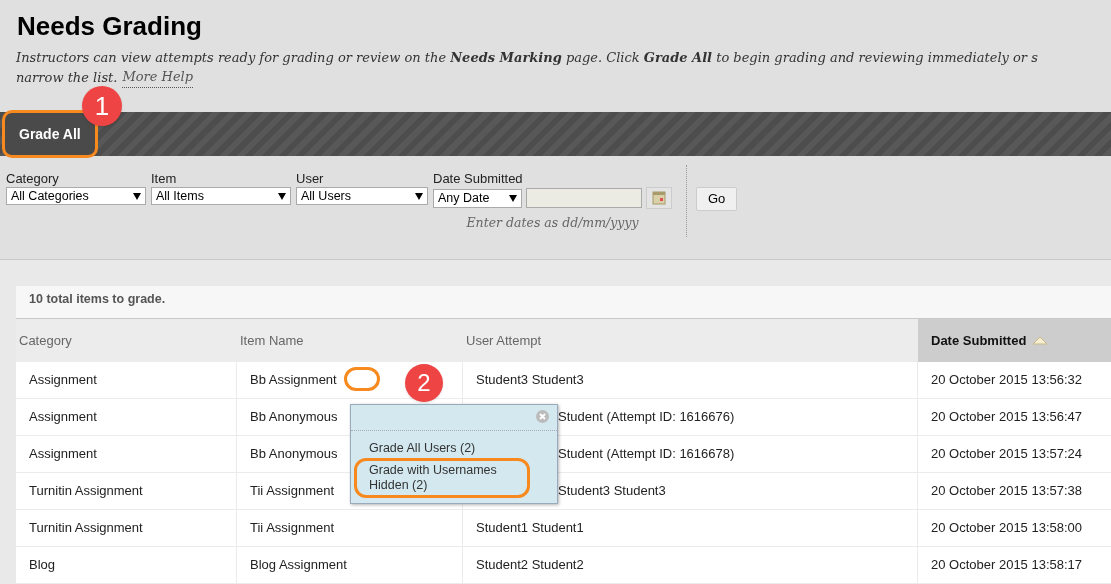  Describe the element at coordinates (690, 340) in the screenshot. I see `column-header: User Attempt` at that location.